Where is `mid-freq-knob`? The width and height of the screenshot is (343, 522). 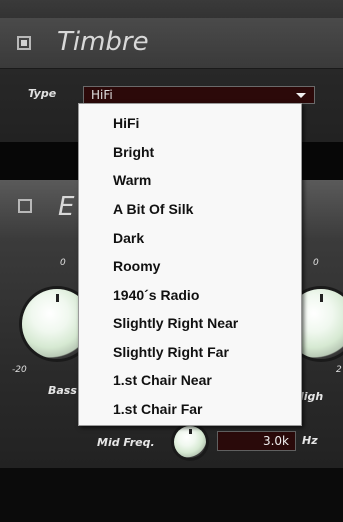
mid-freq-knob is located at coordinates (190, 442).